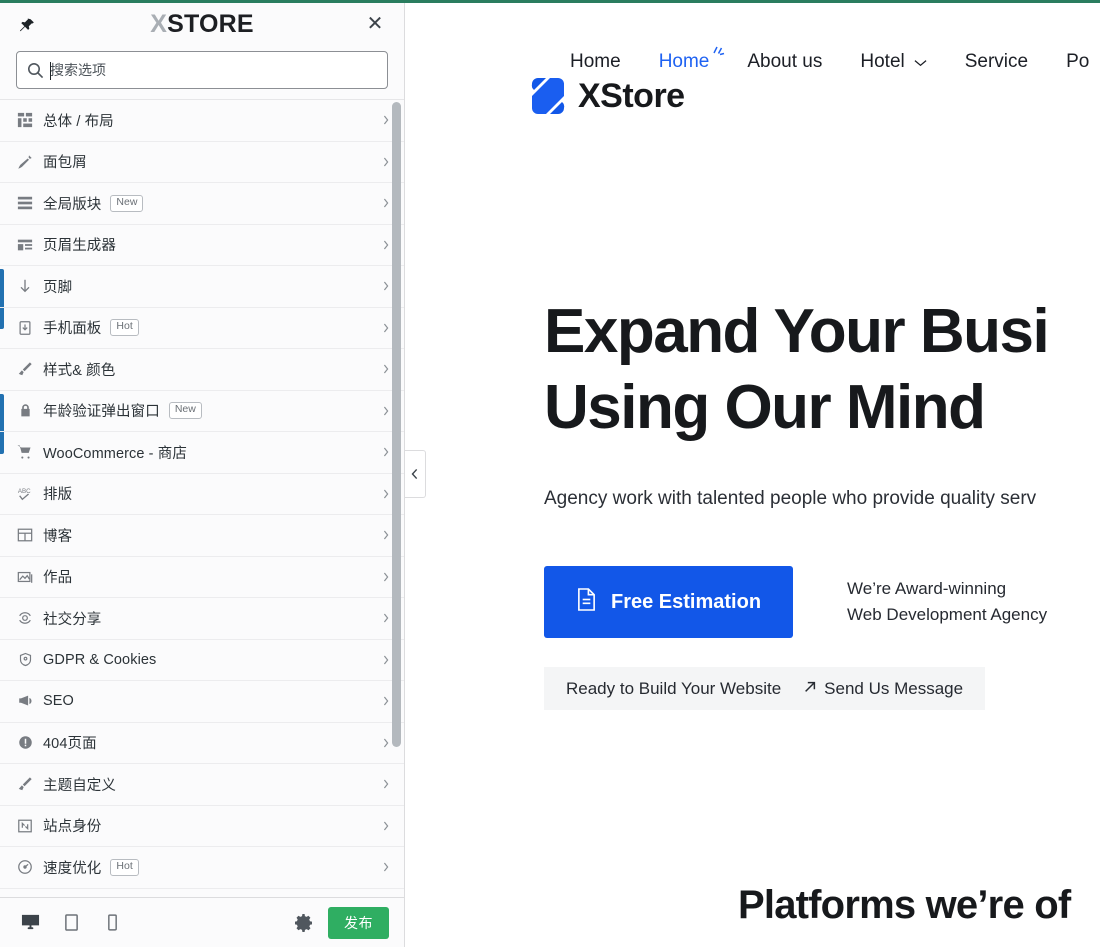 The image size is (1100, 947). Describe the element at coordinates (78, 121) in the screenshot. I see `sidebar-item-label: 总体 / 布局` at that location.